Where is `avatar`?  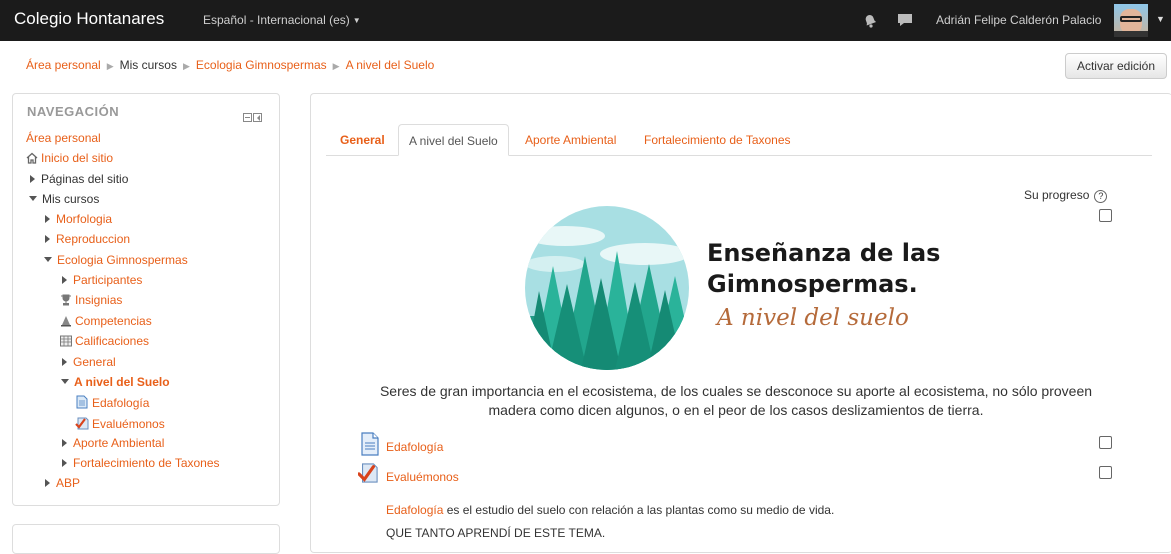 avatar is located at coordinates (1131, 20).